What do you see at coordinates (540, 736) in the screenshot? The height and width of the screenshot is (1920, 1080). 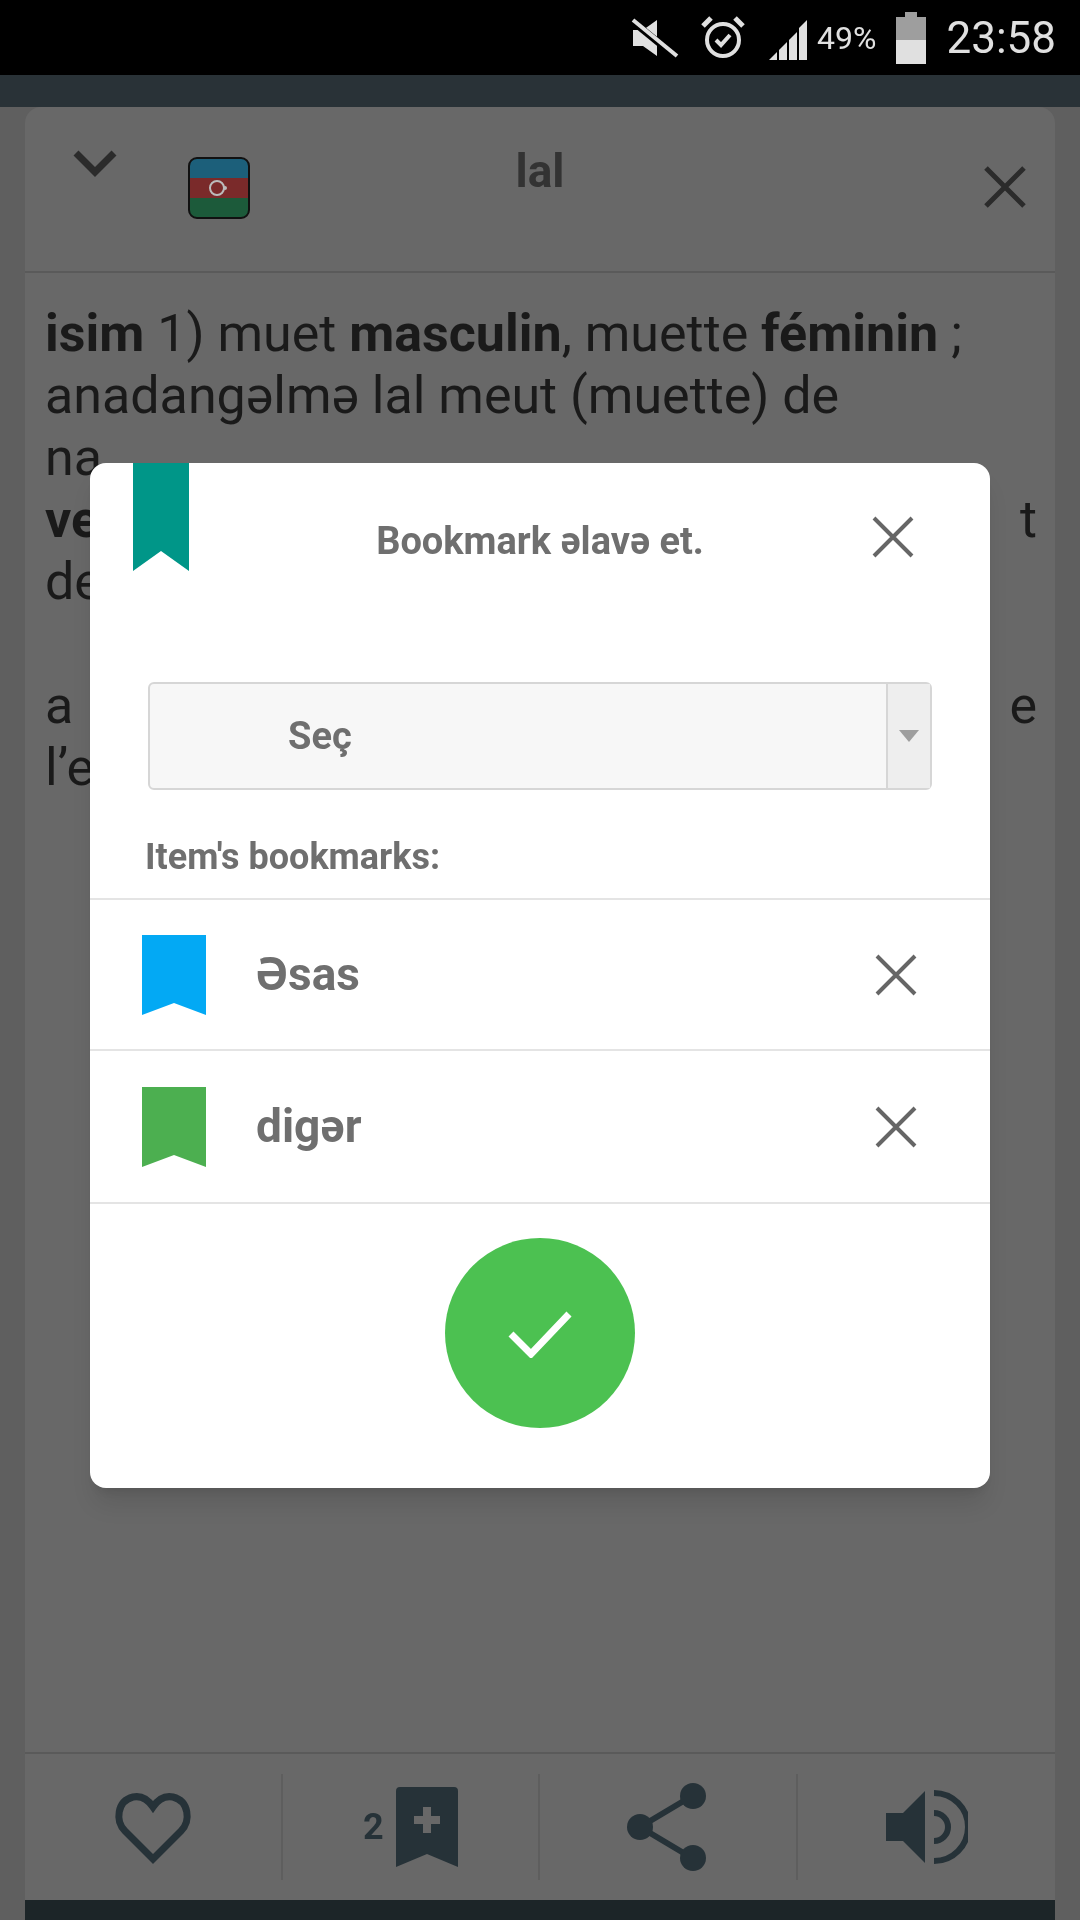 I see `bookmark-select: Seç` at bounding box center [540, 736].